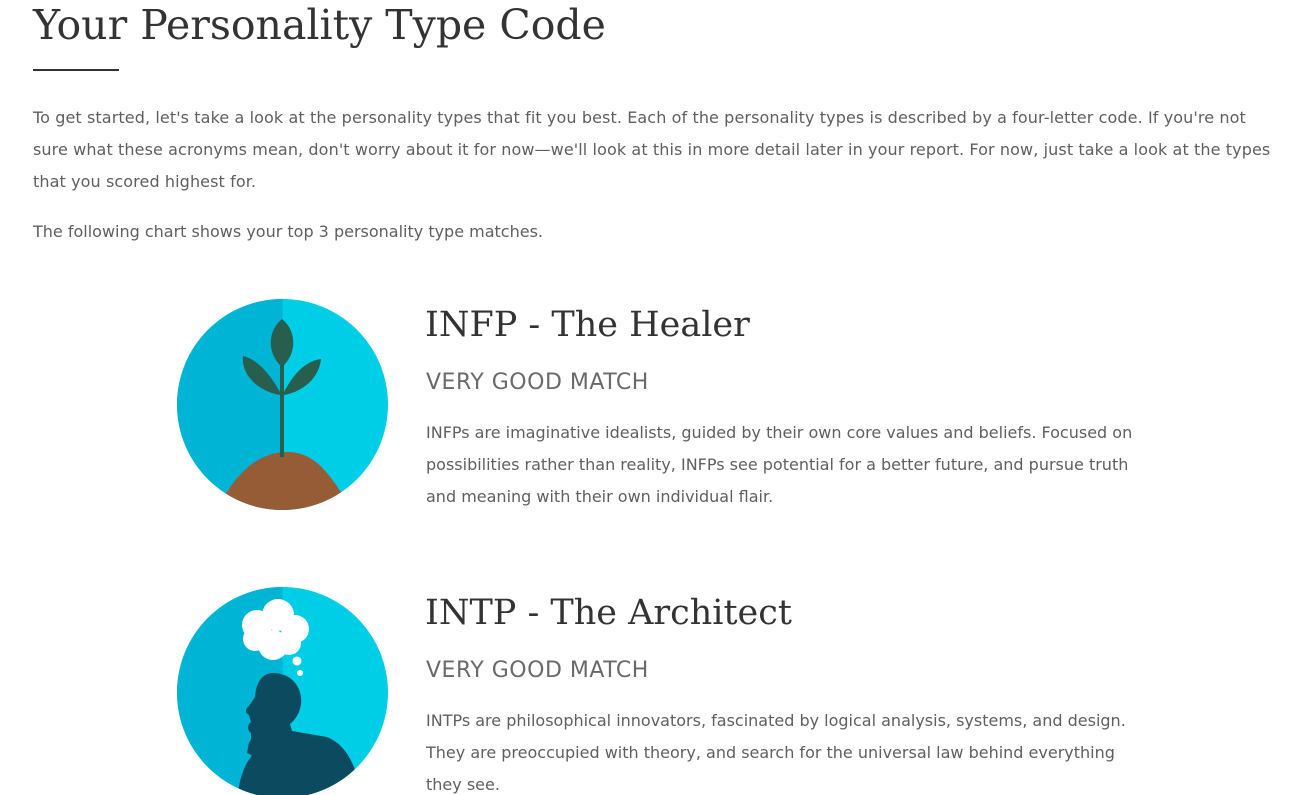 The image size is (1292, 795). I want to click on type-name: INTP - The Architect, so click(608, 613).